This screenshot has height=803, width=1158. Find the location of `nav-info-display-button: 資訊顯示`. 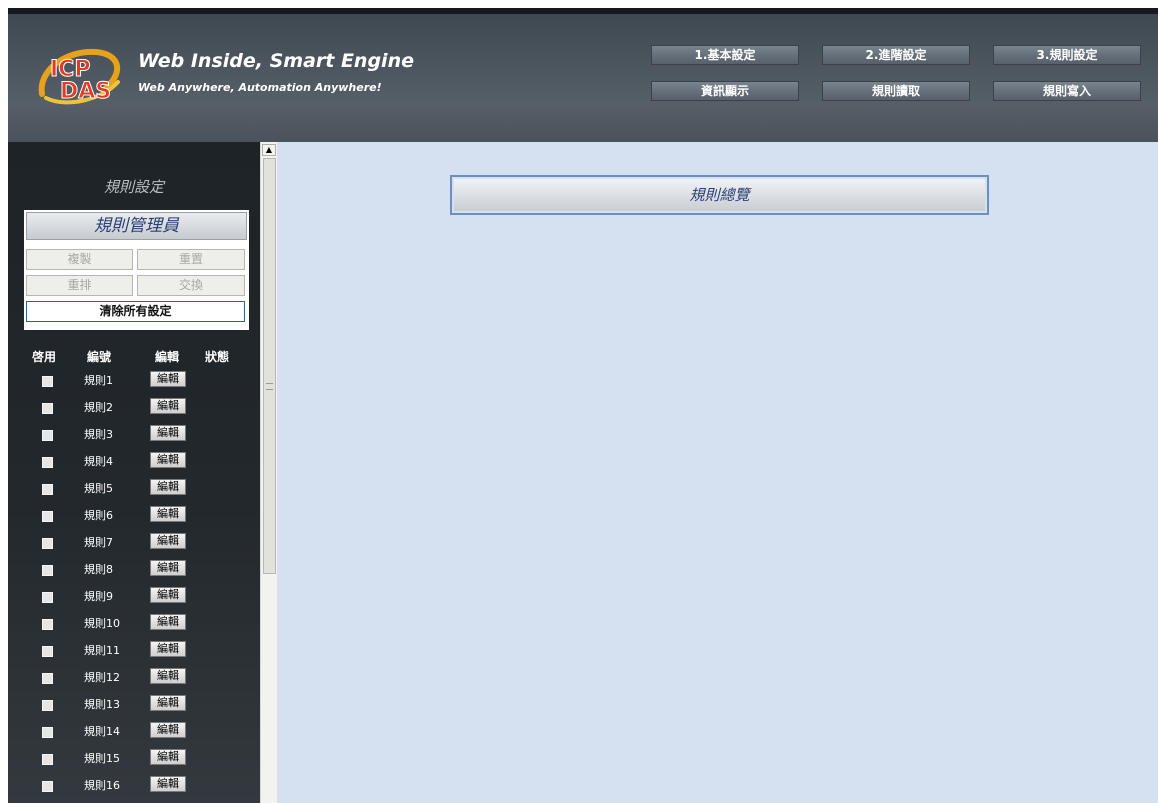

nav-info-display-button: 資訊顯示 is located at coordinates (725, 91).